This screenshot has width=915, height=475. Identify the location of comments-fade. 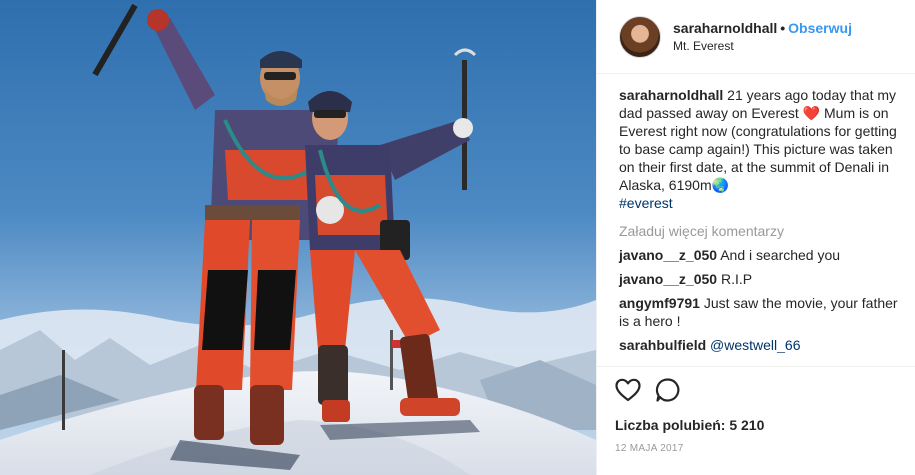
(756, 358).